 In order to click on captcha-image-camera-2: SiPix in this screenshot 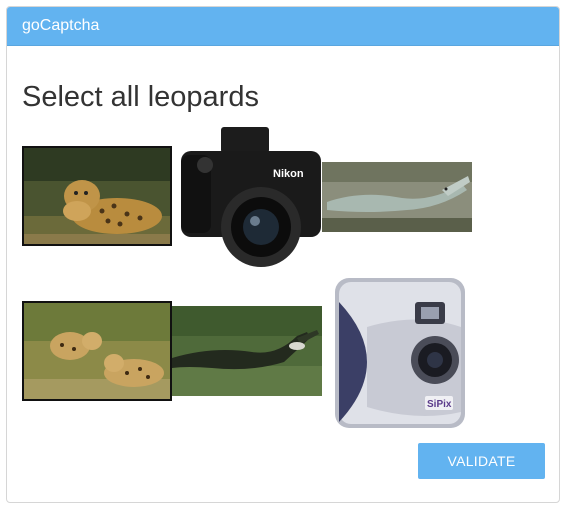, I will do `click(400, 352)`.